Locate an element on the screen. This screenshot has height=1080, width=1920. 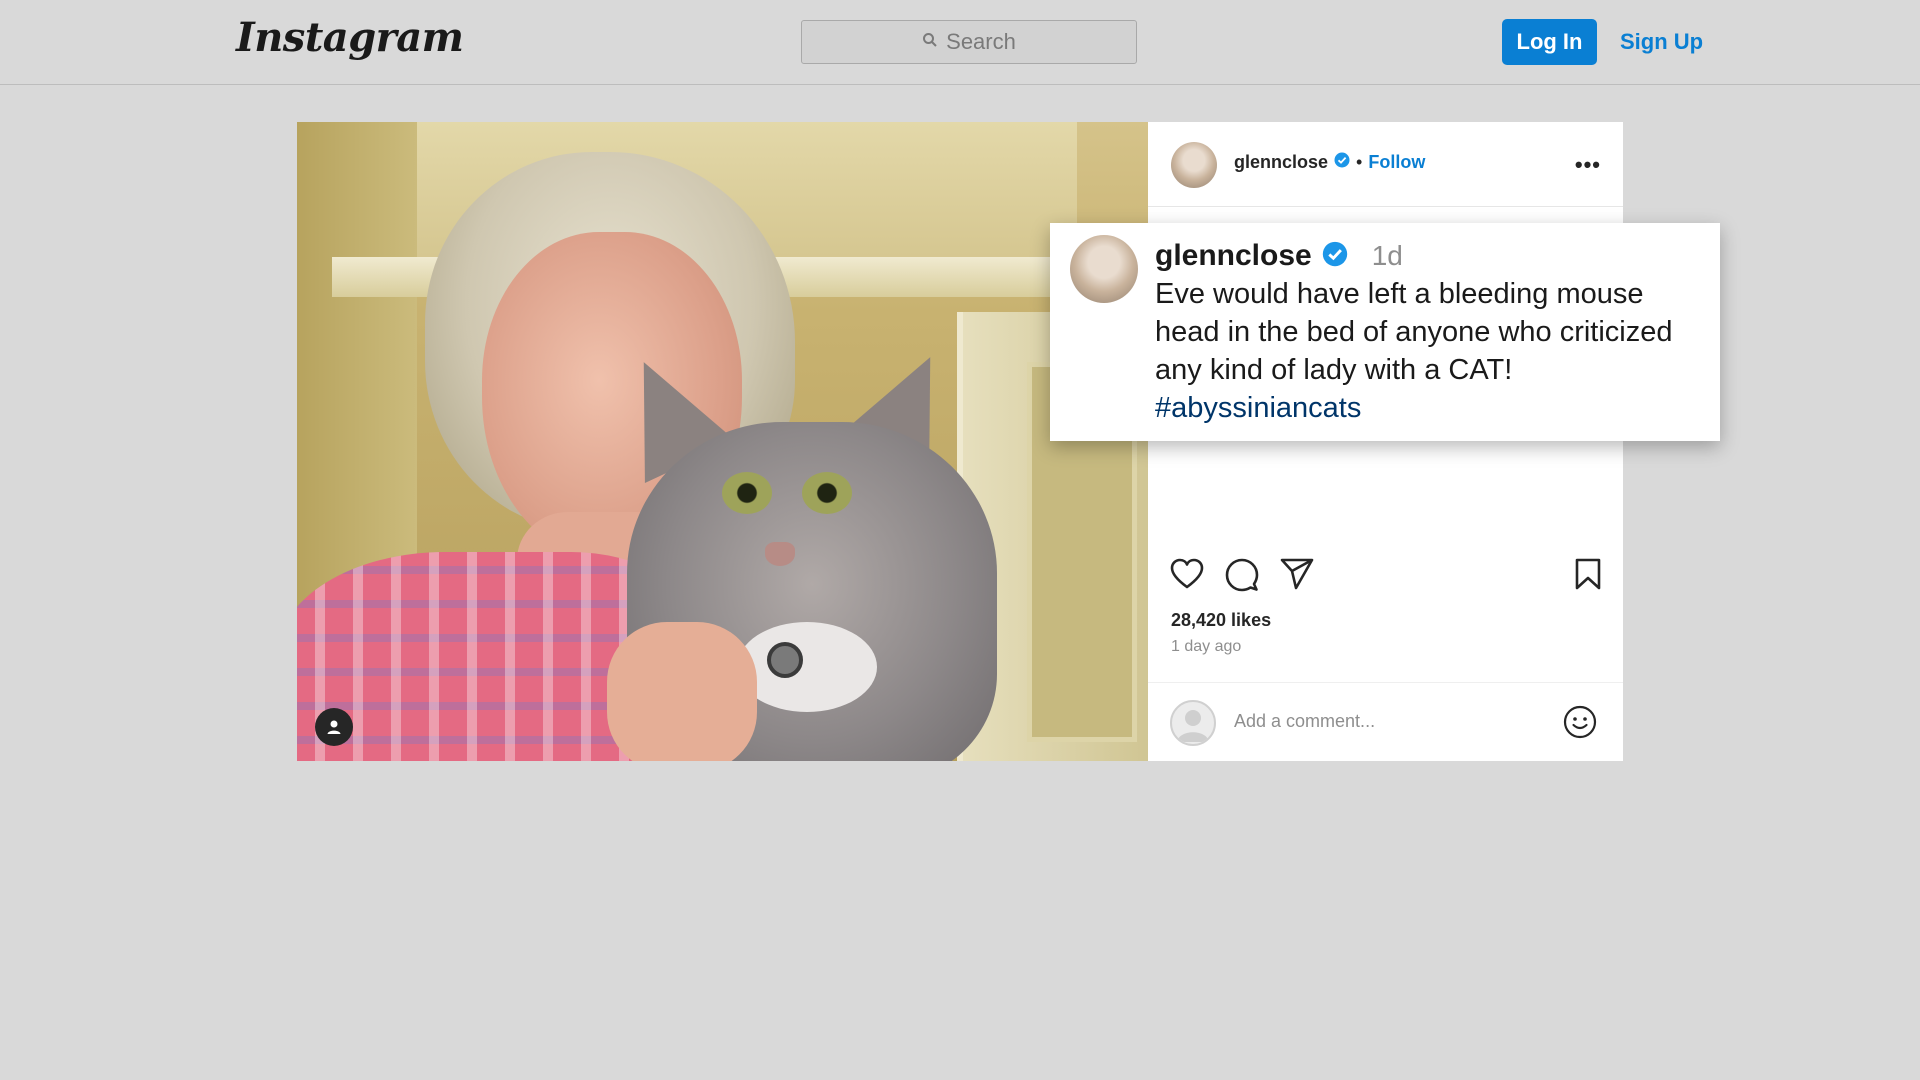
caption-author-avatar is located at coordinates (1104, 269).